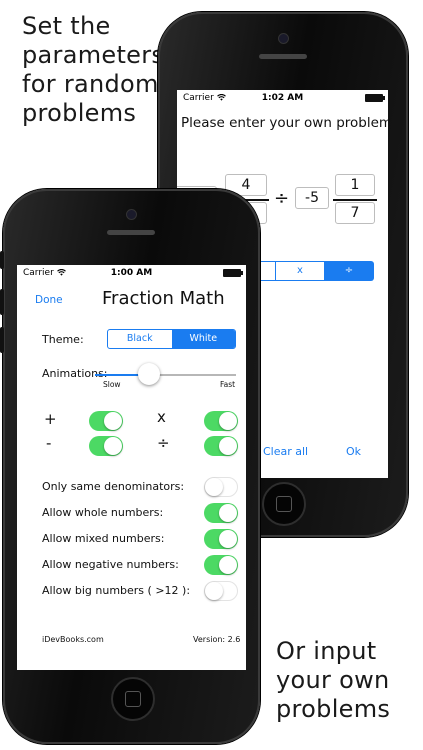 Image resolution: width=423 pixels, height=750 pixels. I want to click on animations-slider-knob, so click(148, 374).